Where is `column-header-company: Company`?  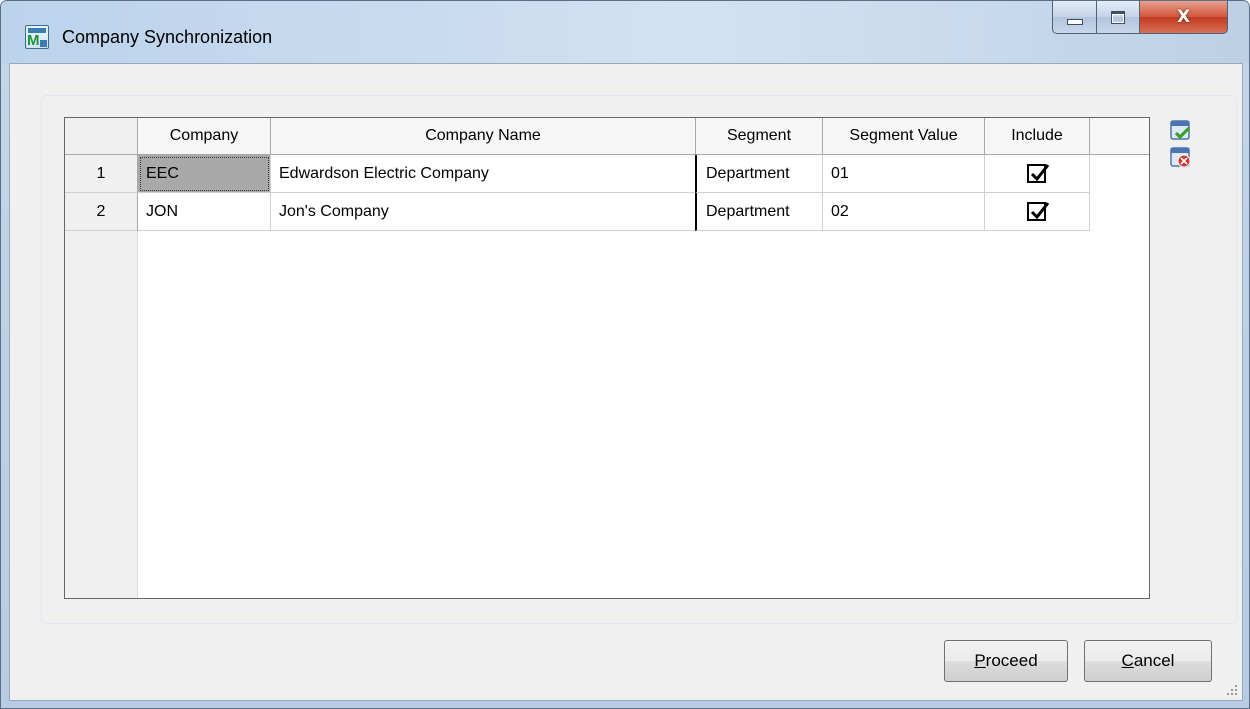 column-header-company: Company is located at coordinates (204, 136).